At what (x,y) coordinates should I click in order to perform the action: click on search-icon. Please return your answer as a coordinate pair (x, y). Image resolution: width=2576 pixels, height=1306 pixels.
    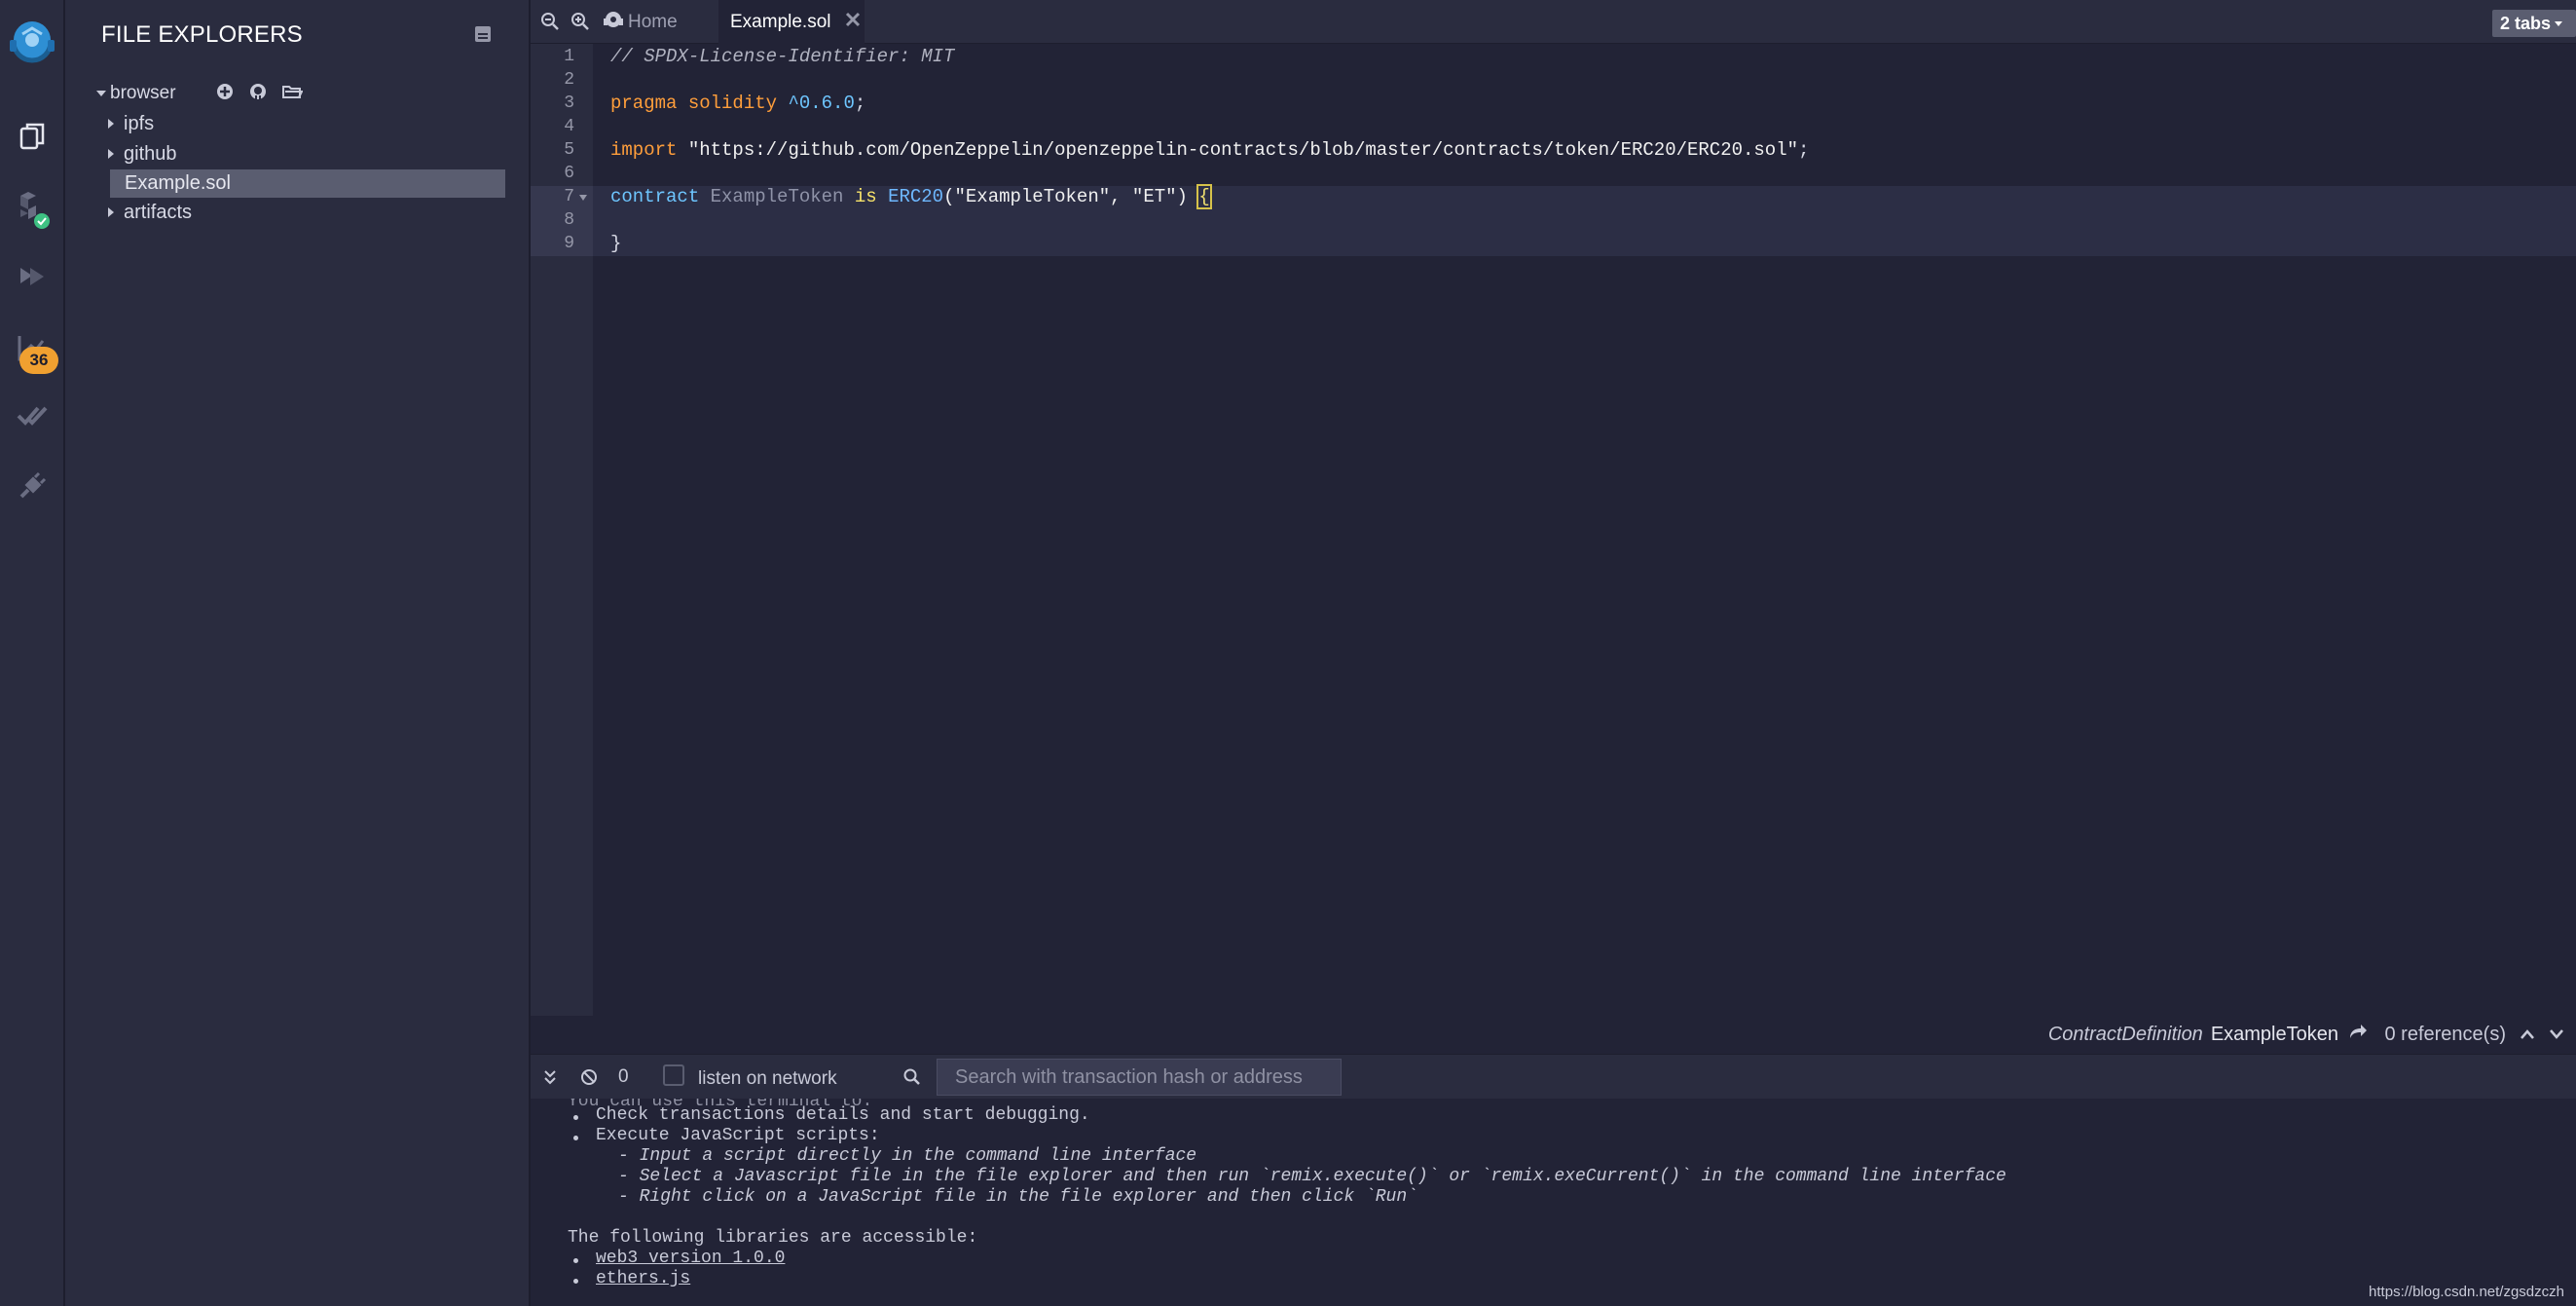
    Looking at the image, I should click on (912, 1077).